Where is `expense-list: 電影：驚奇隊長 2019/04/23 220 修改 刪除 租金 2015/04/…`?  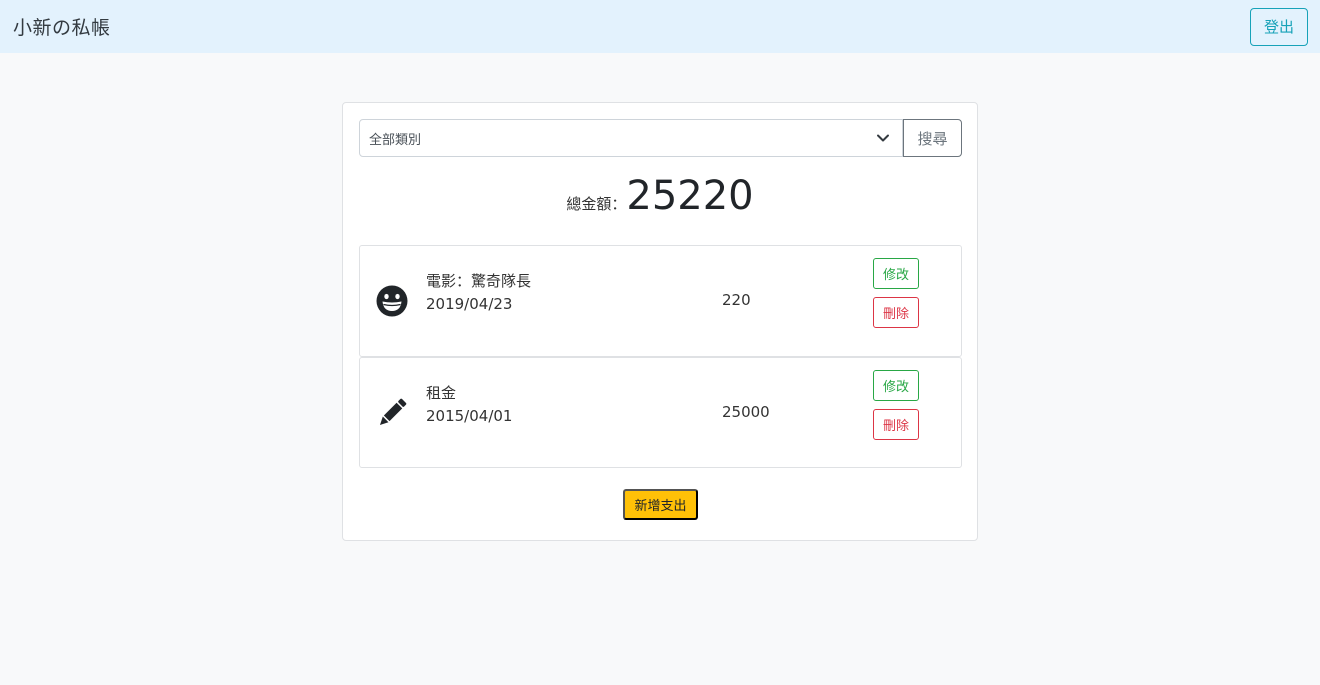 expense-list: 電影：驚奇隊長 2019/04/23 220 修改 刪除 租金 2015/04/… is located at coordinates (660, 356).